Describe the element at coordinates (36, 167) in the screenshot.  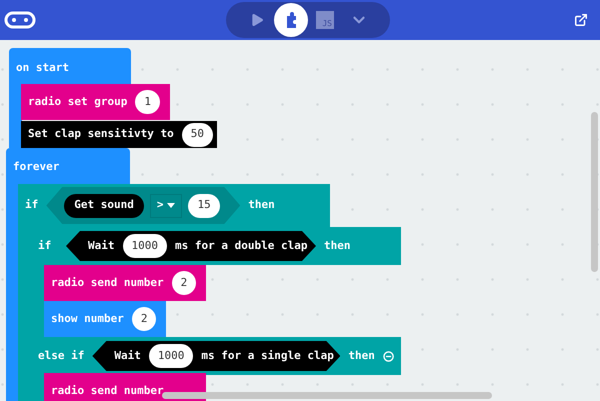
I see `block-label: forever` at that location.